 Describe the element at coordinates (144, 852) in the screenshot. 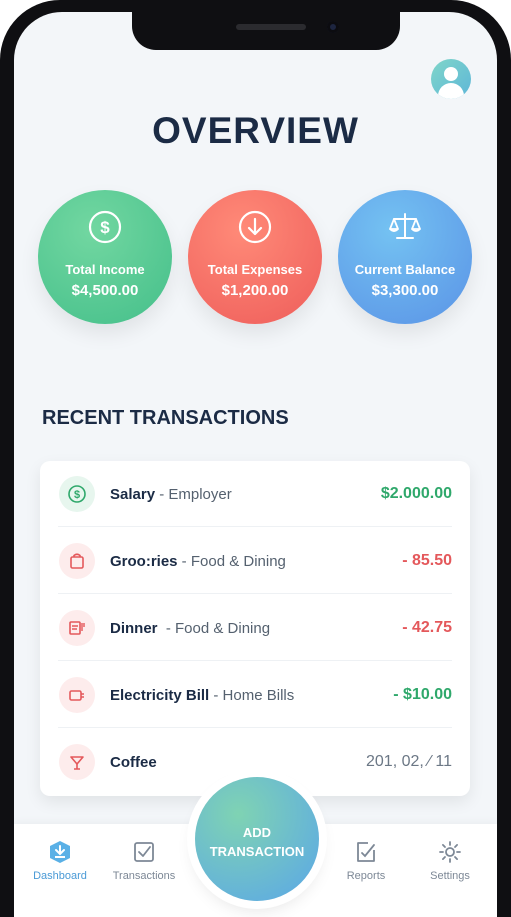

I see `check-square-icon` at that location.